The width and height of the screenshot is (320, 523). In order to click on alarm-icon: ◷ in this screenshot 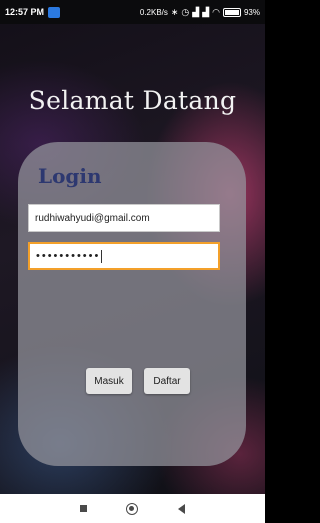, I will do `click(185, 11)`.